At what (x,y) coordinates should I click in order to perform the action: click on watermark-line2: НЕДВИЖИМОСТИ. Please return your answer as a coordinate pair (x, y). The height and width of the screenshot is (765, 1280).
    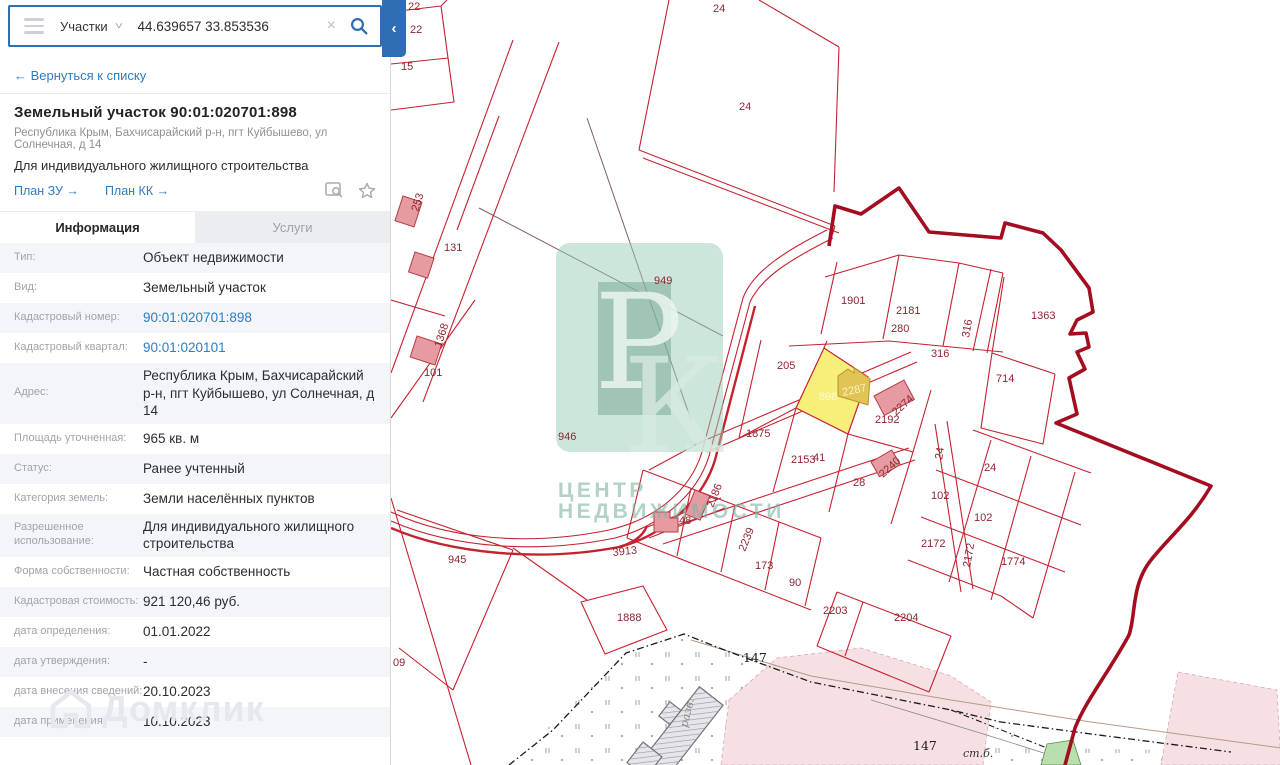
    Looking at the image, I should click on (671, 511).